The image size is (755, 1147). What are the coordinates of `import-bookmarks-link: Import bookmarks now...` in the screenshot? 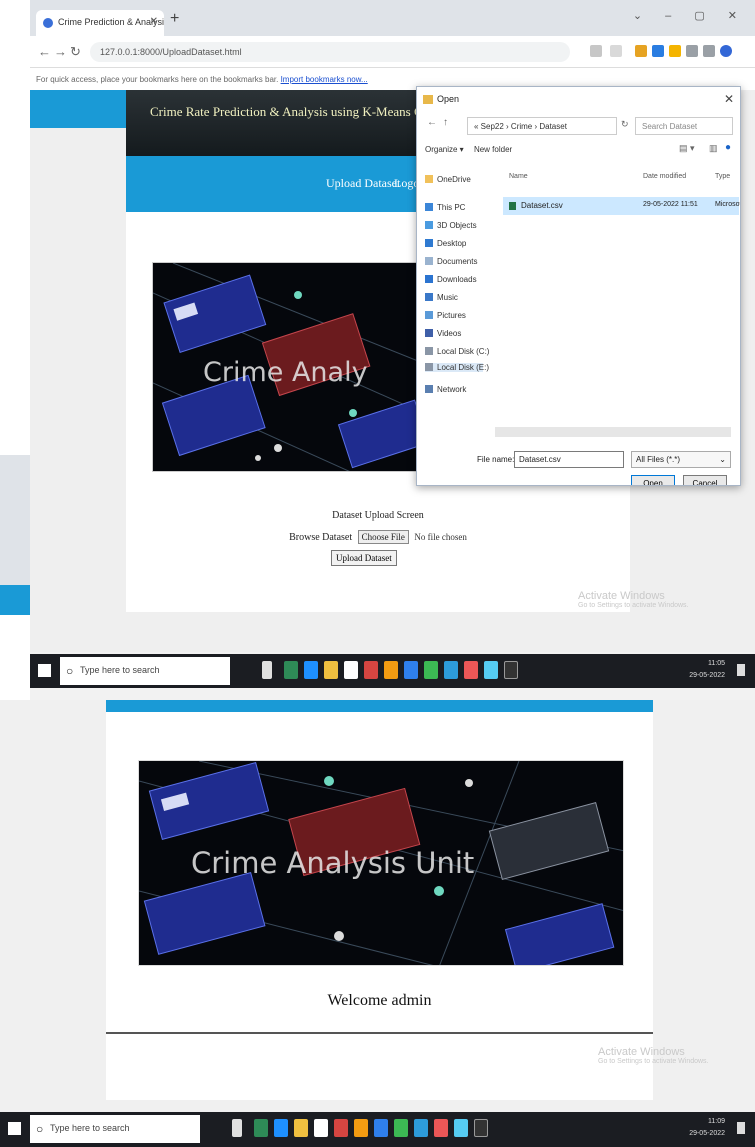 It's located at (324, 79).